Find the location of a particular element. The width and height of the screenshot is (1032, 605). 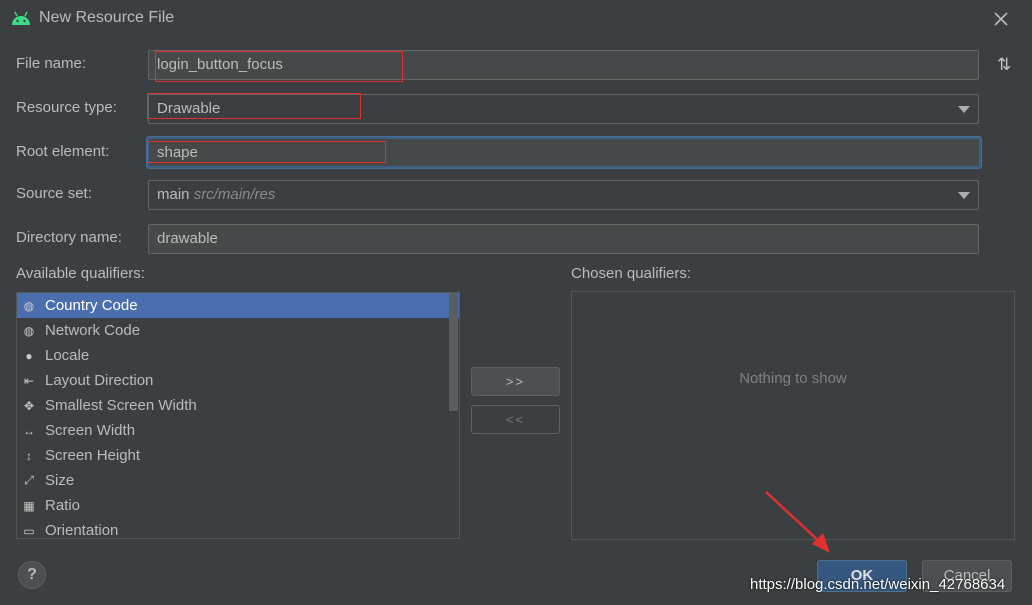

file-name-label: File name: is located at coordinates (51, 63).